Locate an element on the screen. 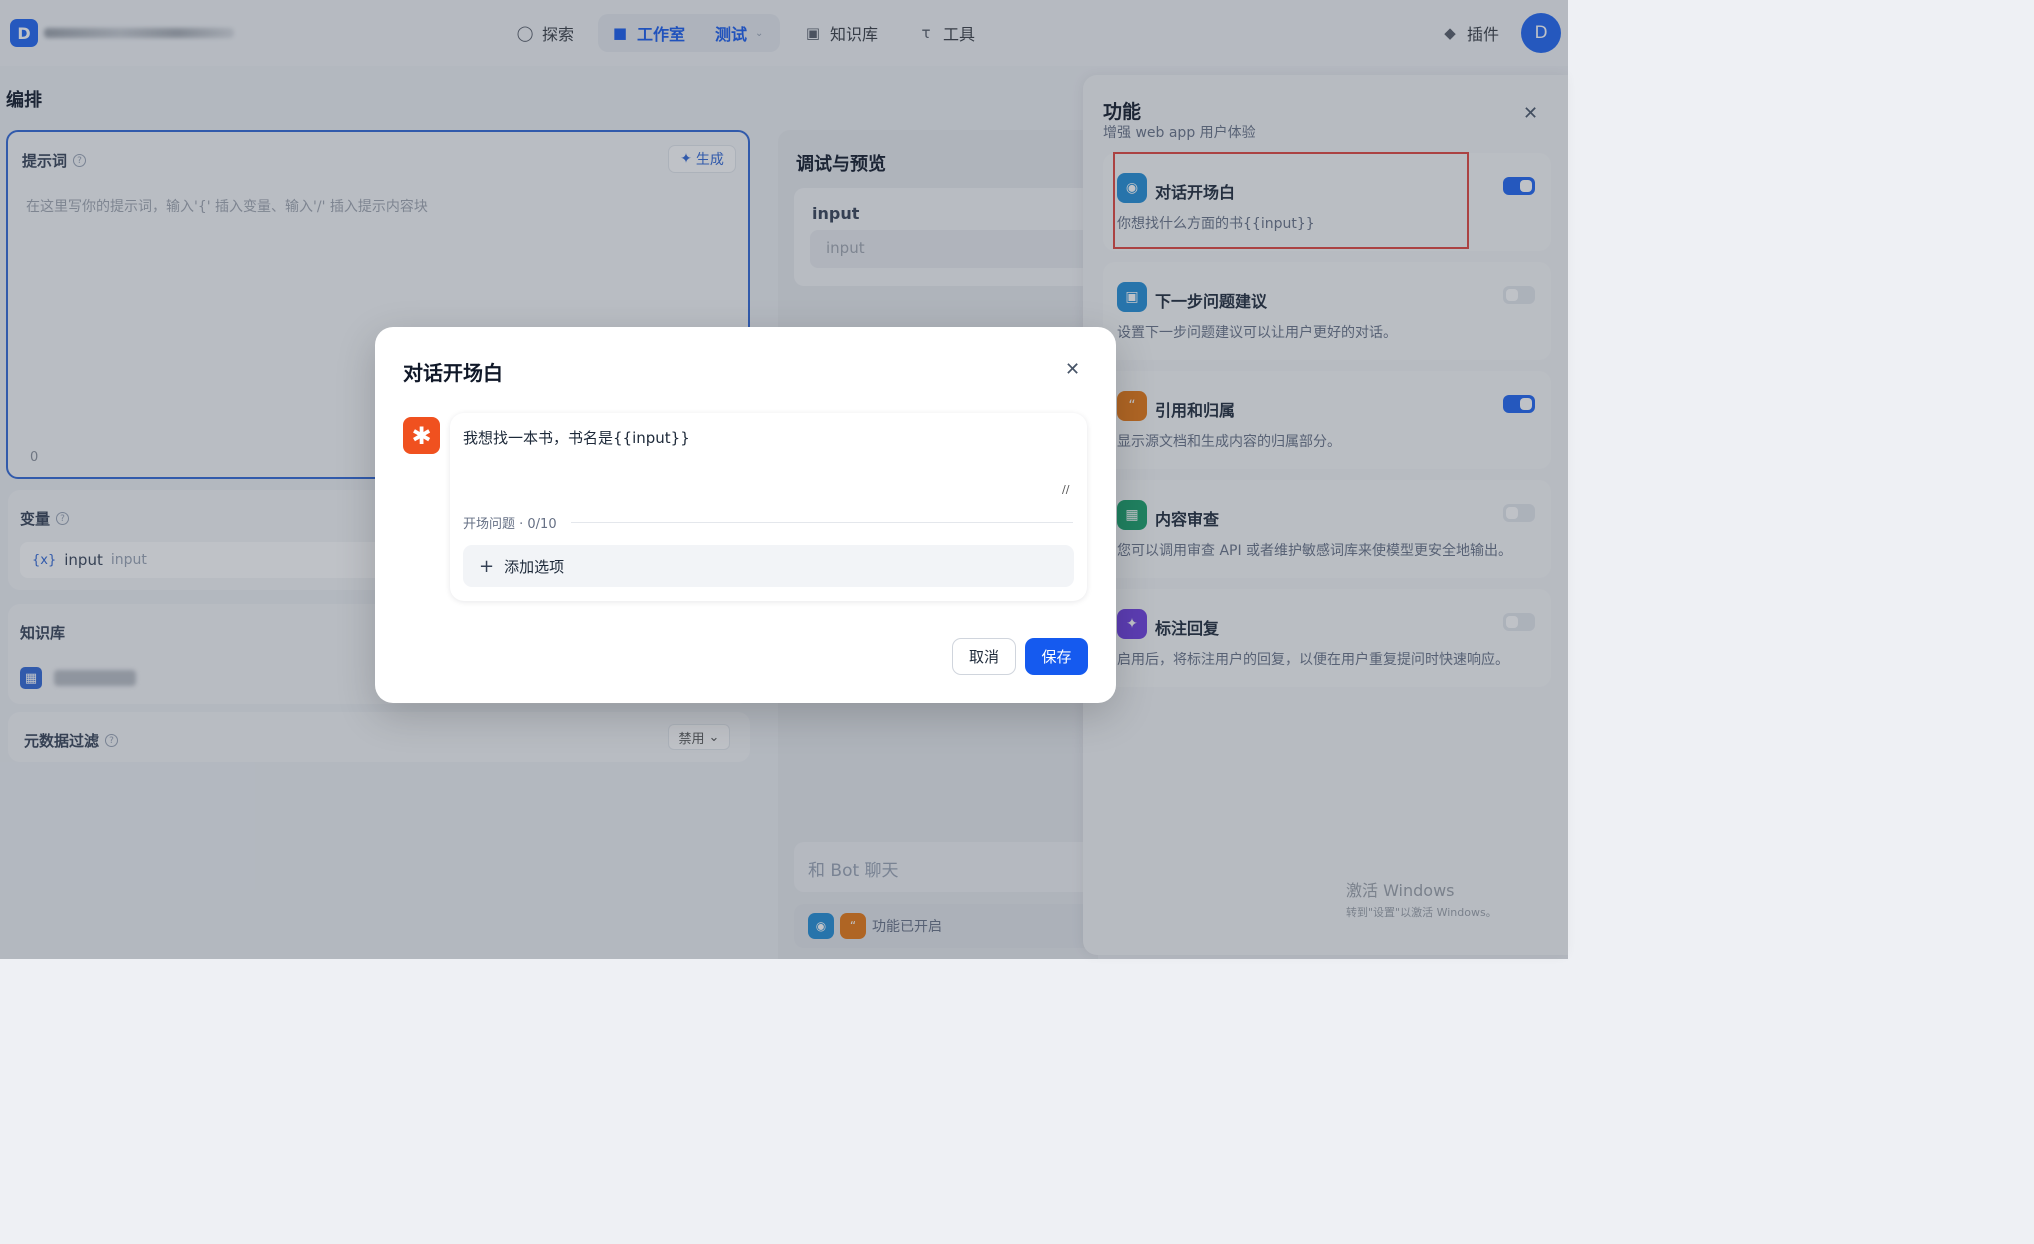  dialog-title: 对话开场白 is located at coordinates (453, 373).